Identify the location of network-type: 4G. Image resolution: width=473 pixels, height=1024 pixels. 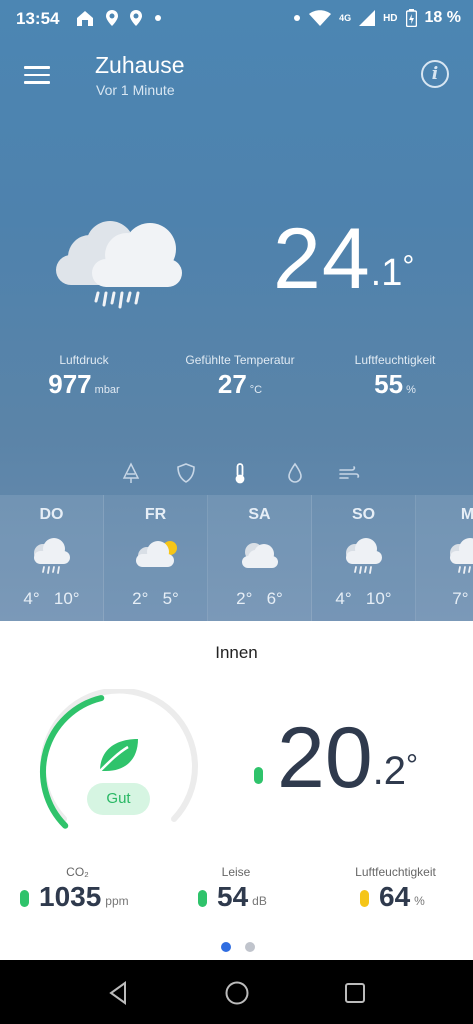
(345, 18).